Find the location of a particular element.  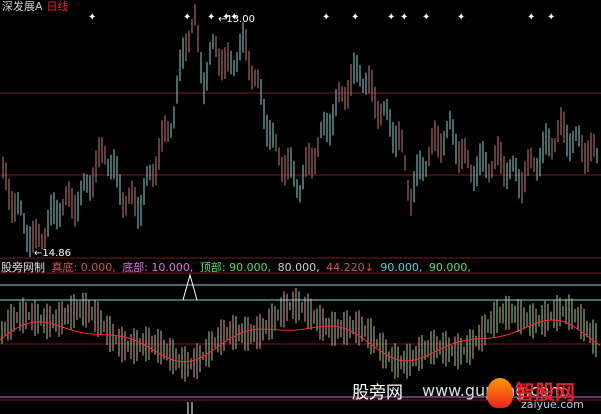

indicator-80: 80.000, is located at coordinates (298, 267).